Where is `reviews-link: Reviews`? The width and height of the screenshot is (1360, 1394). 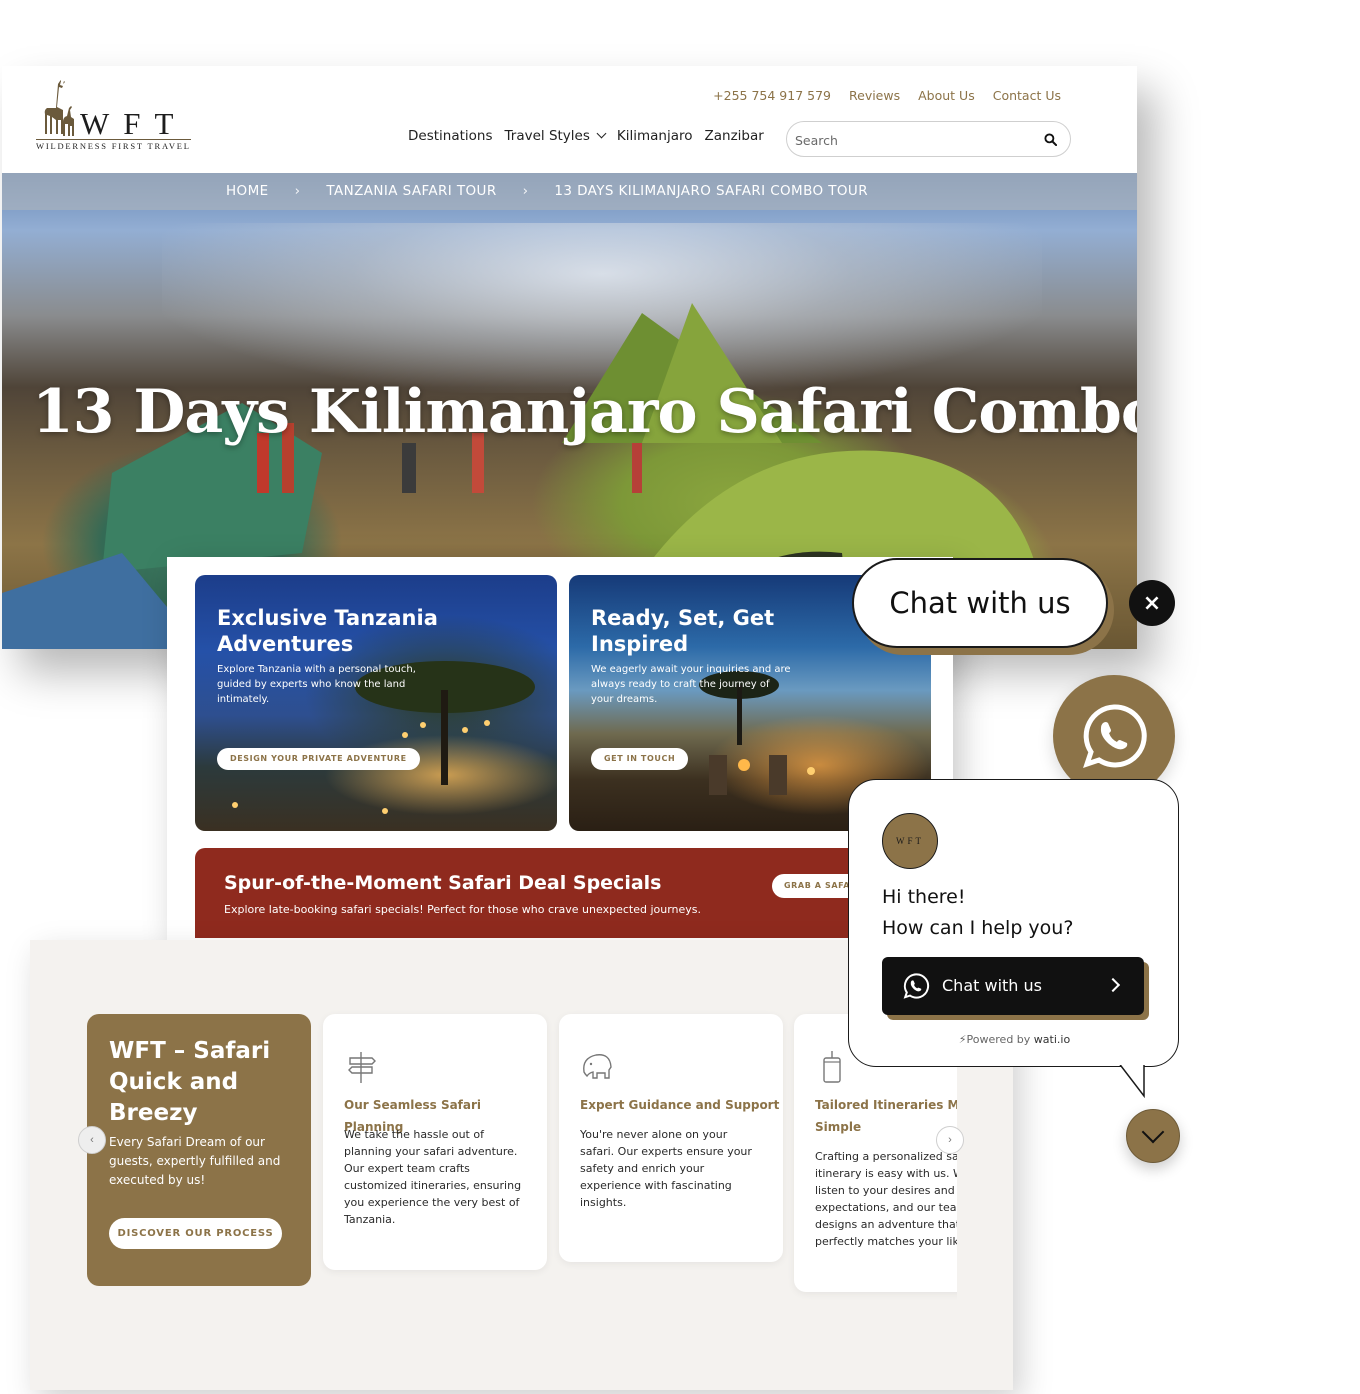 reviews-link: Reviews is located at coordinates (874, 95).